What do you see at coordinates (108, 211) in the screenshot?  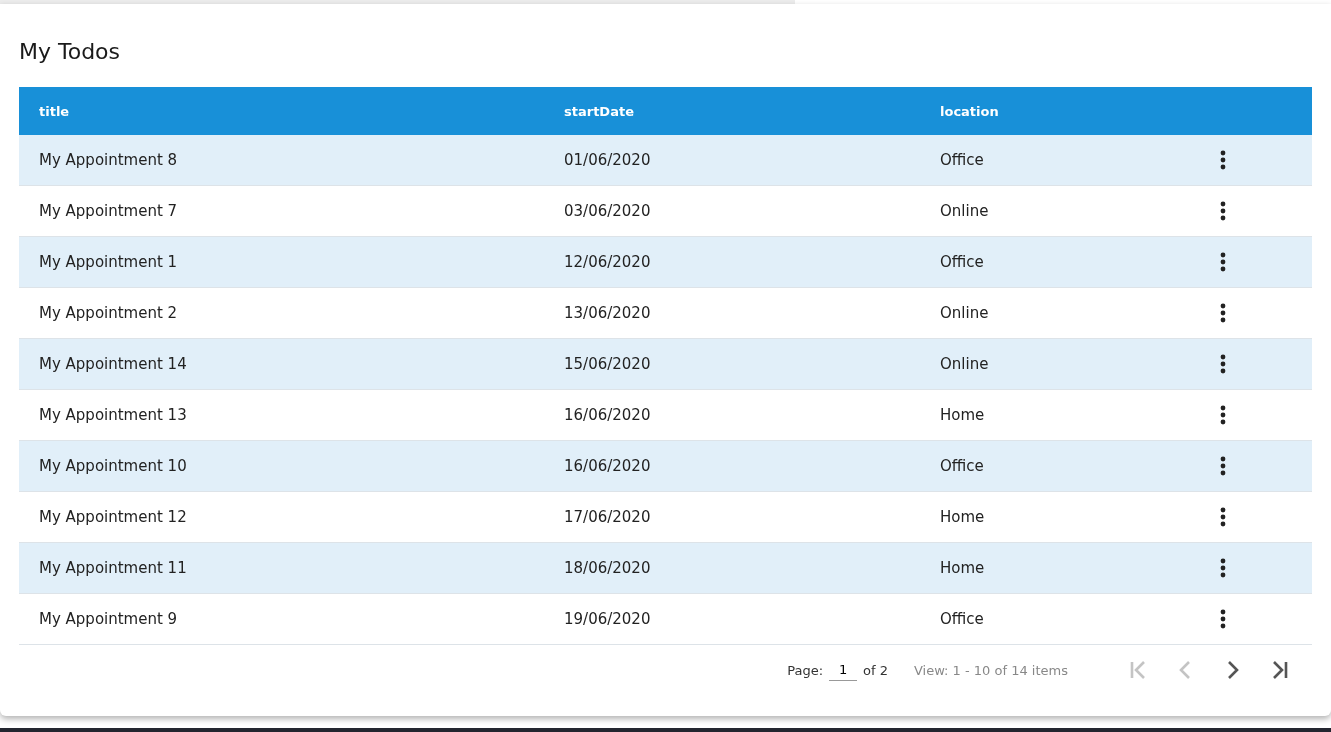 I see `table-cell: My Appointment 7` at bounding box center [108, 211].